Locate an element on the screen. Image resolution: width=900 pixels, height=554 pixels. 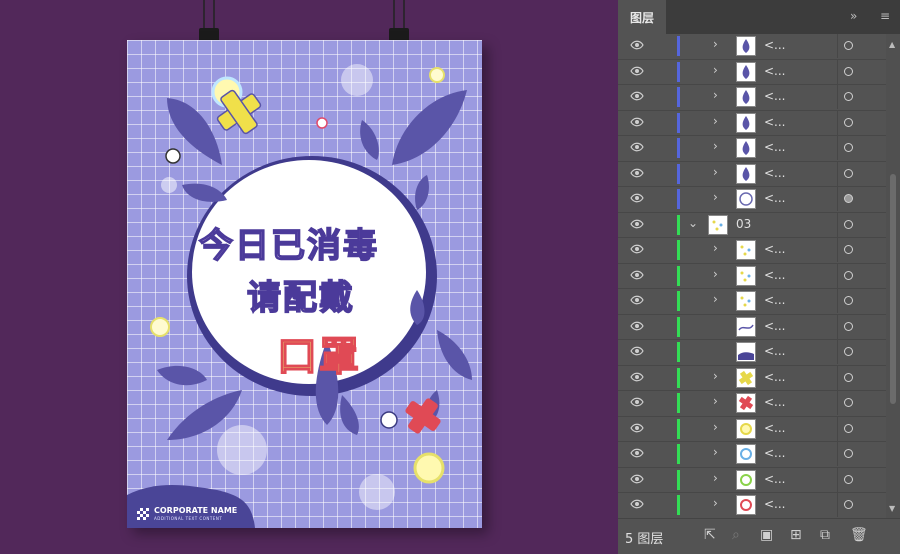
scroll-up-arrow-icon: ▲ is located at coordinates (892, 44).